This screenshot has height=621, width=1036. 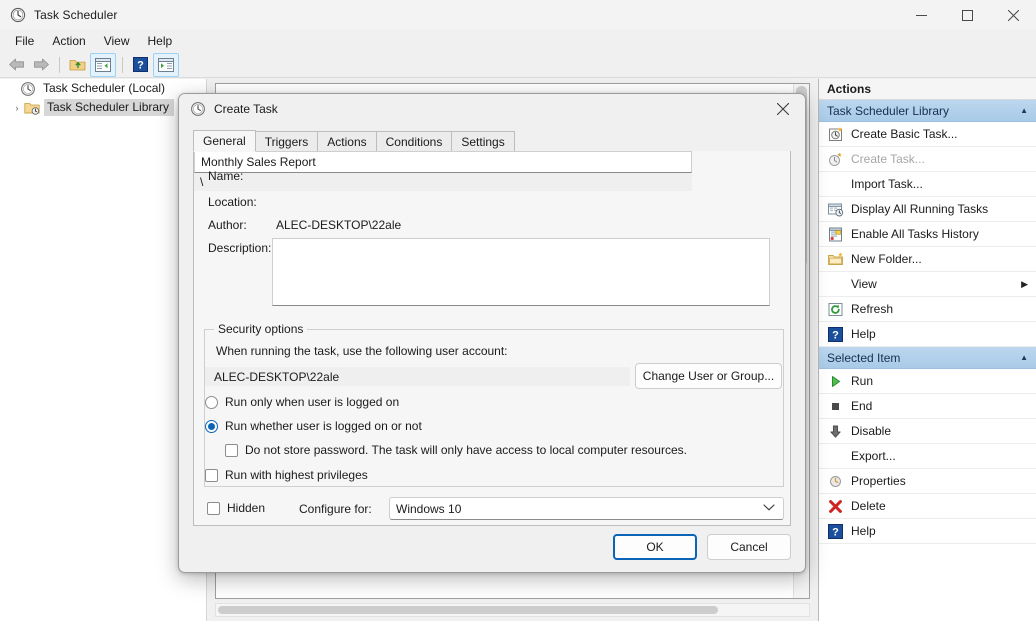 I want to click on author-label: Author:, so click(x=227, y=225).